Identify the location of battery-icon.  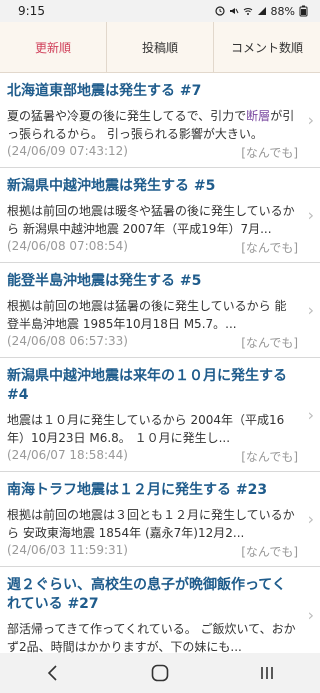
(303, 11).